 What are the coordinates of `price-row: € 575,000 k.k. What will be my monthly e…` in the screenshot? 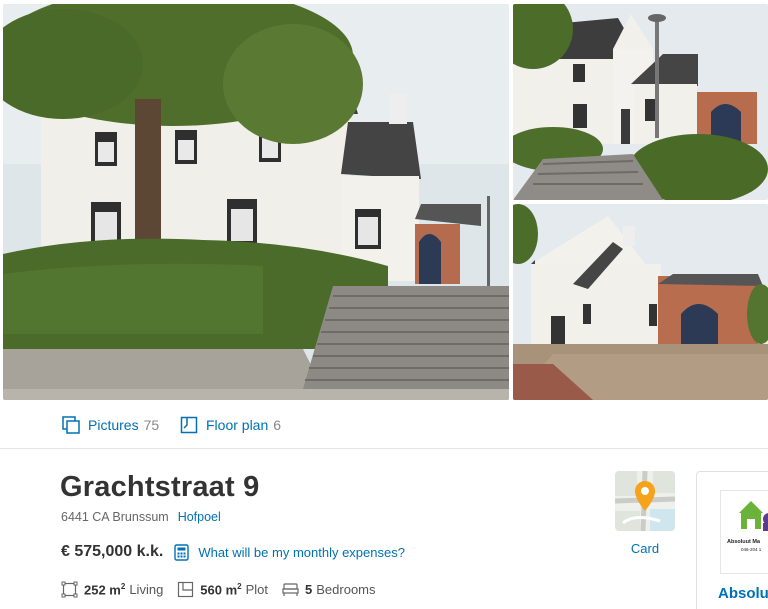 It's located at (233, 552).